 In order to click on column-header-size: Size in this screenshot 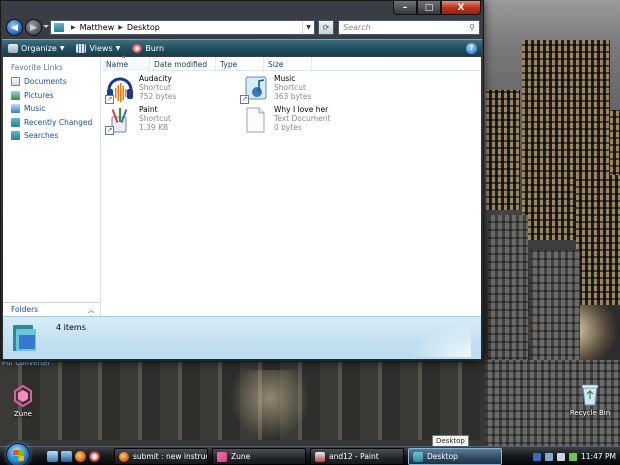, I will do `click(288, 64)`.